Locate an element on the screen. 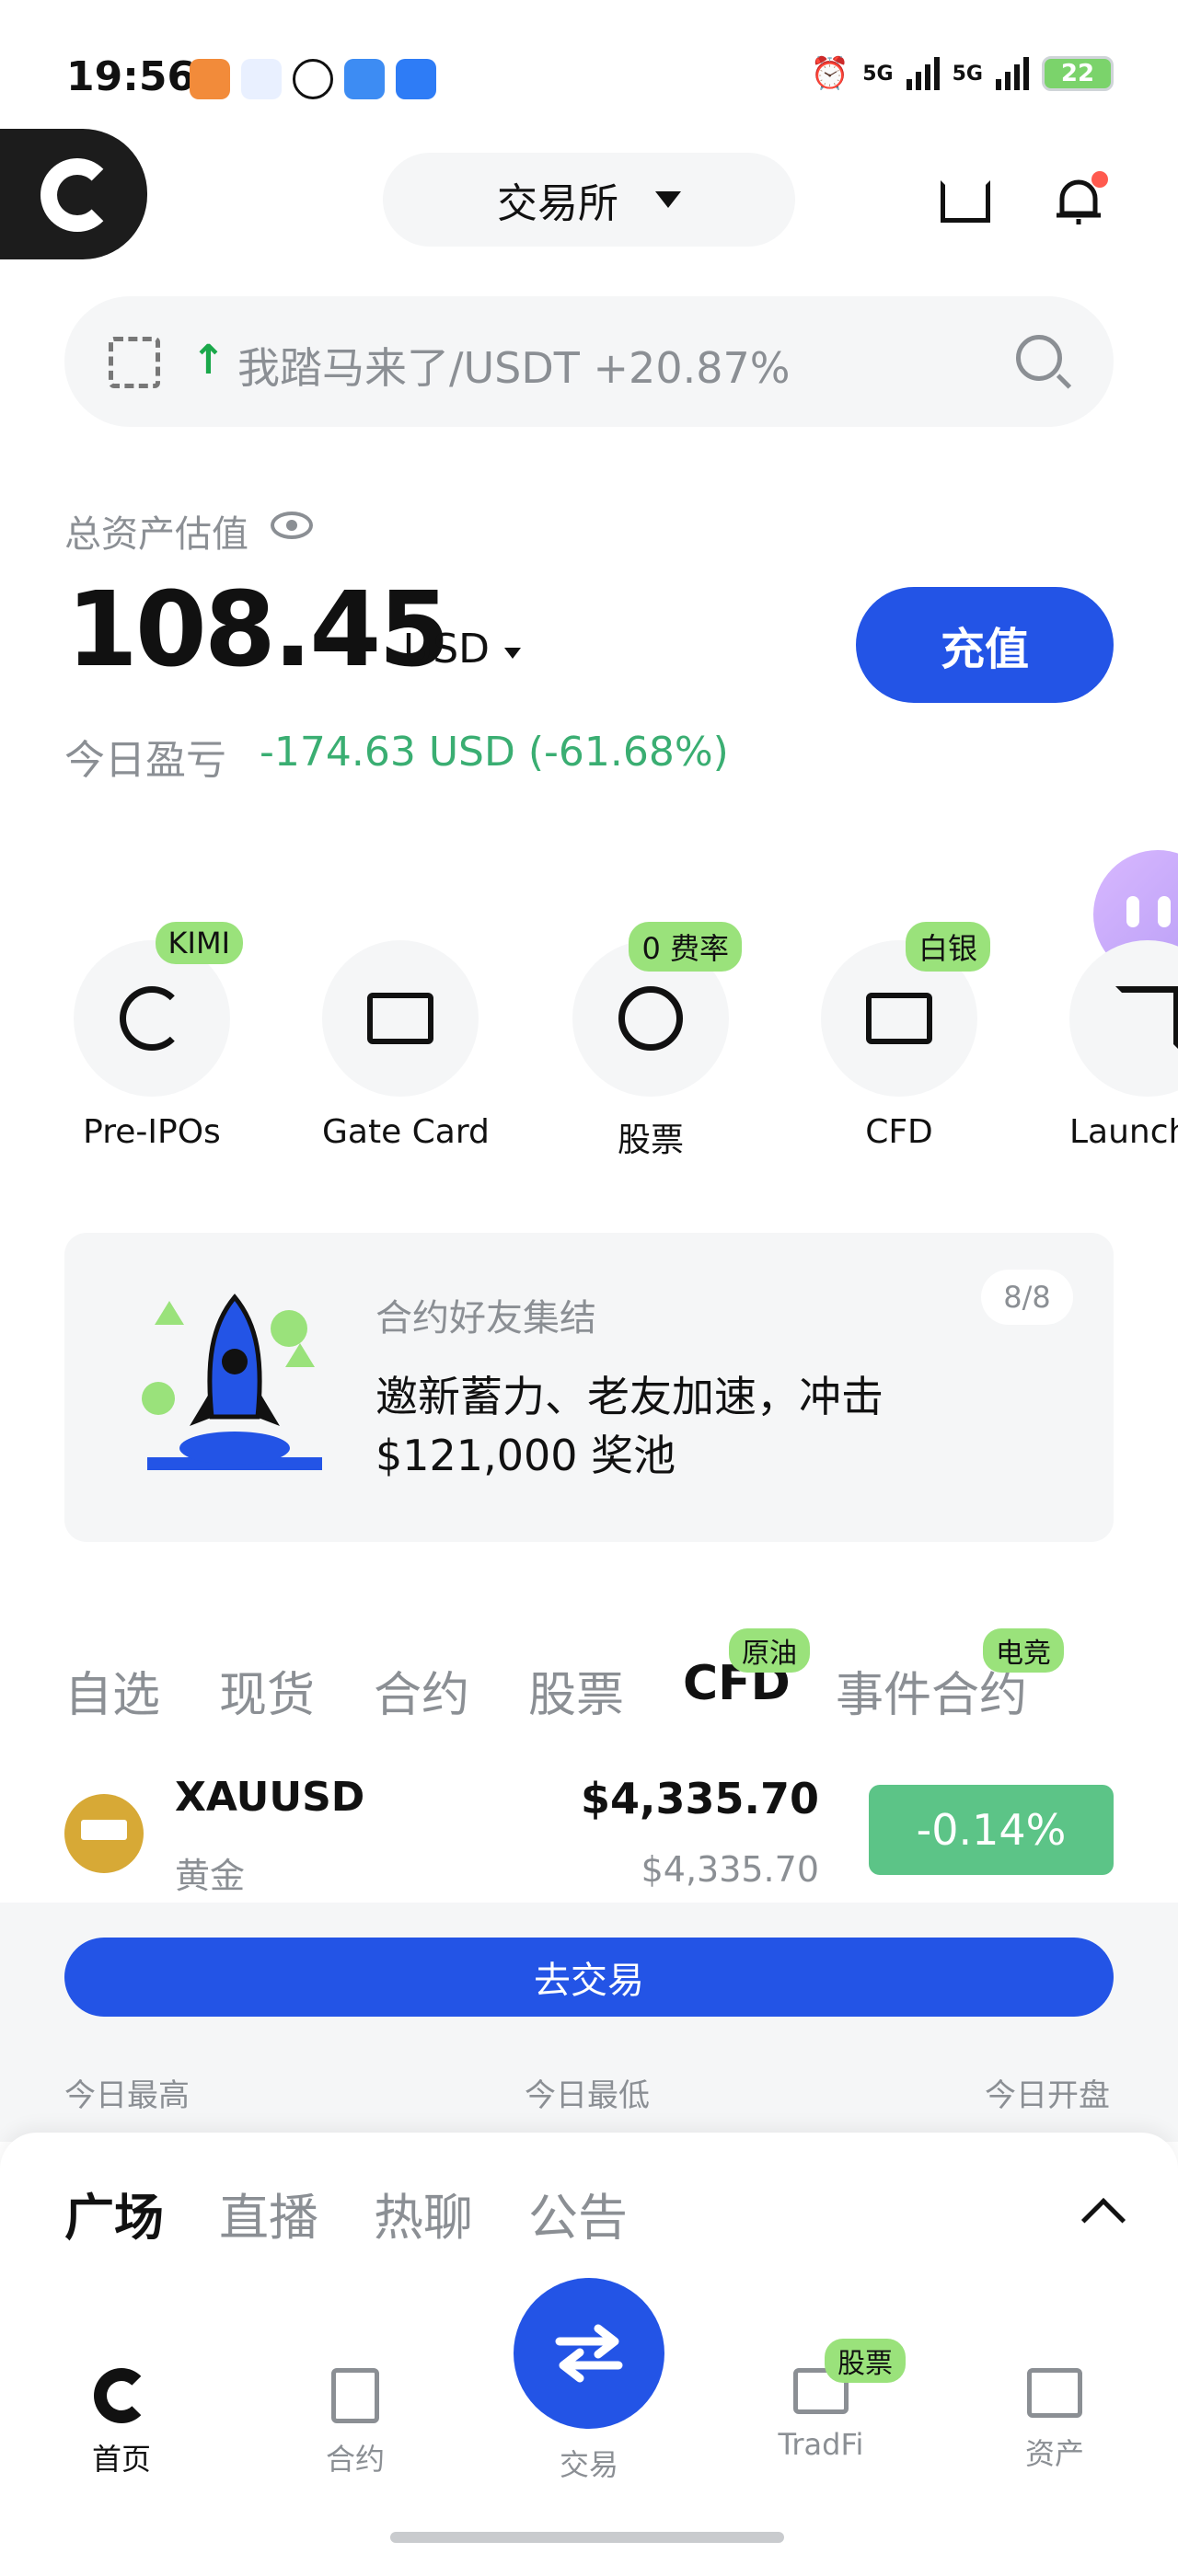 This screenshot has width=1178, height=2576. launchpad-icon is located at coordinates (1146, 1018).